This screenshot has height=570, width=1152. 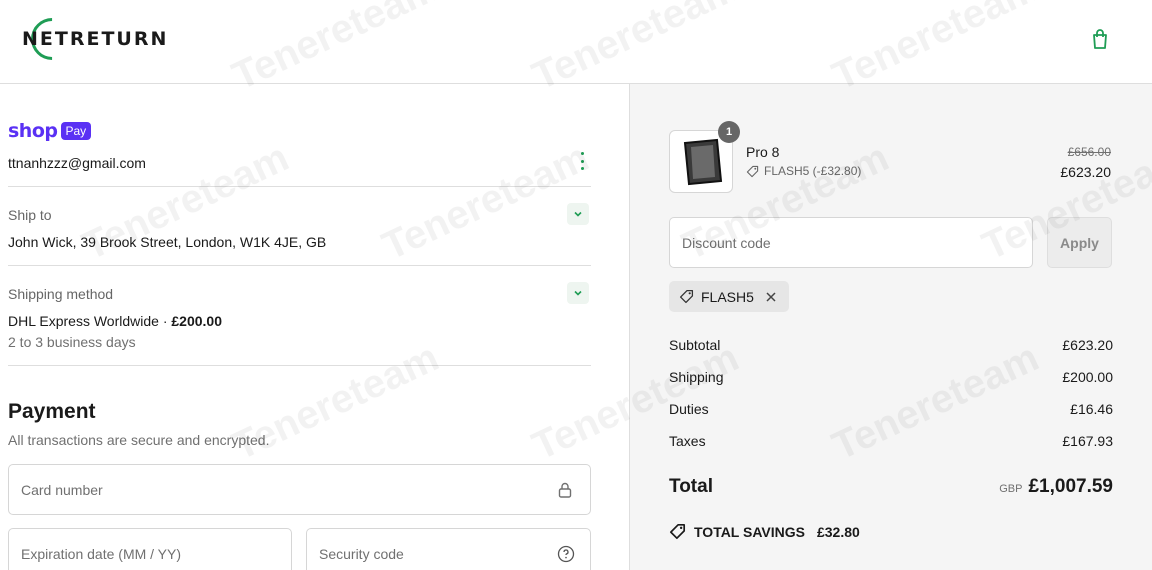 I want to click on total-amount: £1,007.59, so click(x=1070, y=486).